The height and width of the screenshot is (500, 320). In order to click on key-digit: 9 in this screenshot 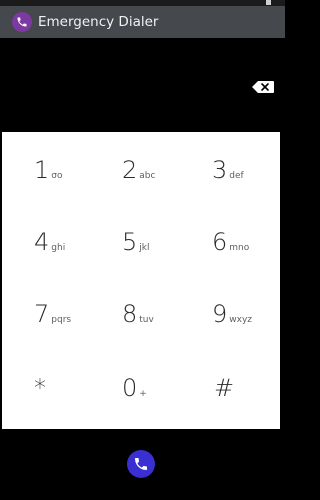, I will do `click(220, 314)`.